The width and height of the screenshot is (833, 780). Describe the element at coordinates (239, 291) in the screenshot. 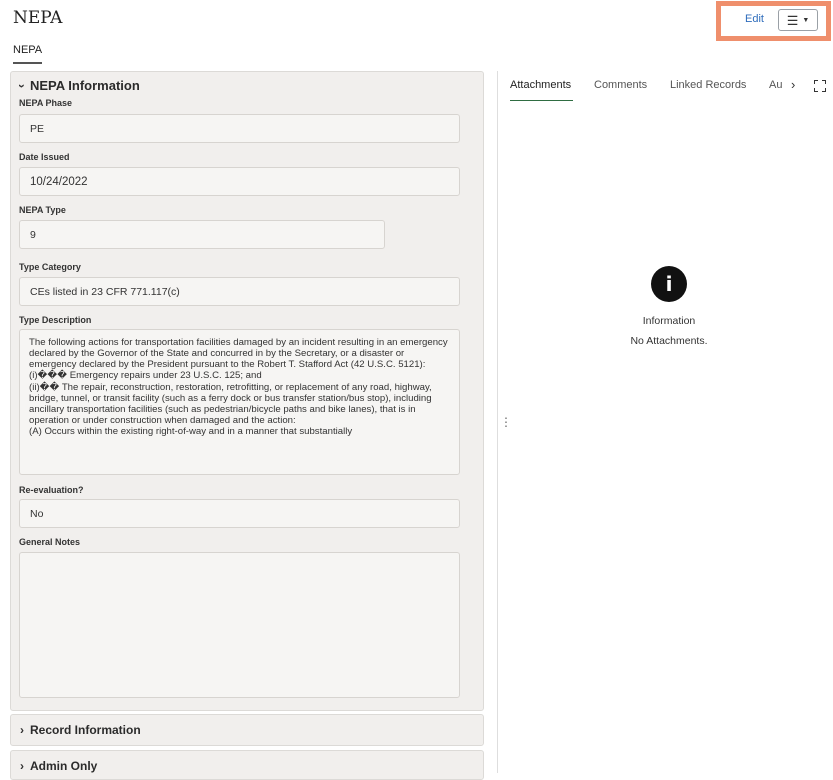

I see `type-category-field: CEs listed in 23 CFR 771.117(c)` at that location.